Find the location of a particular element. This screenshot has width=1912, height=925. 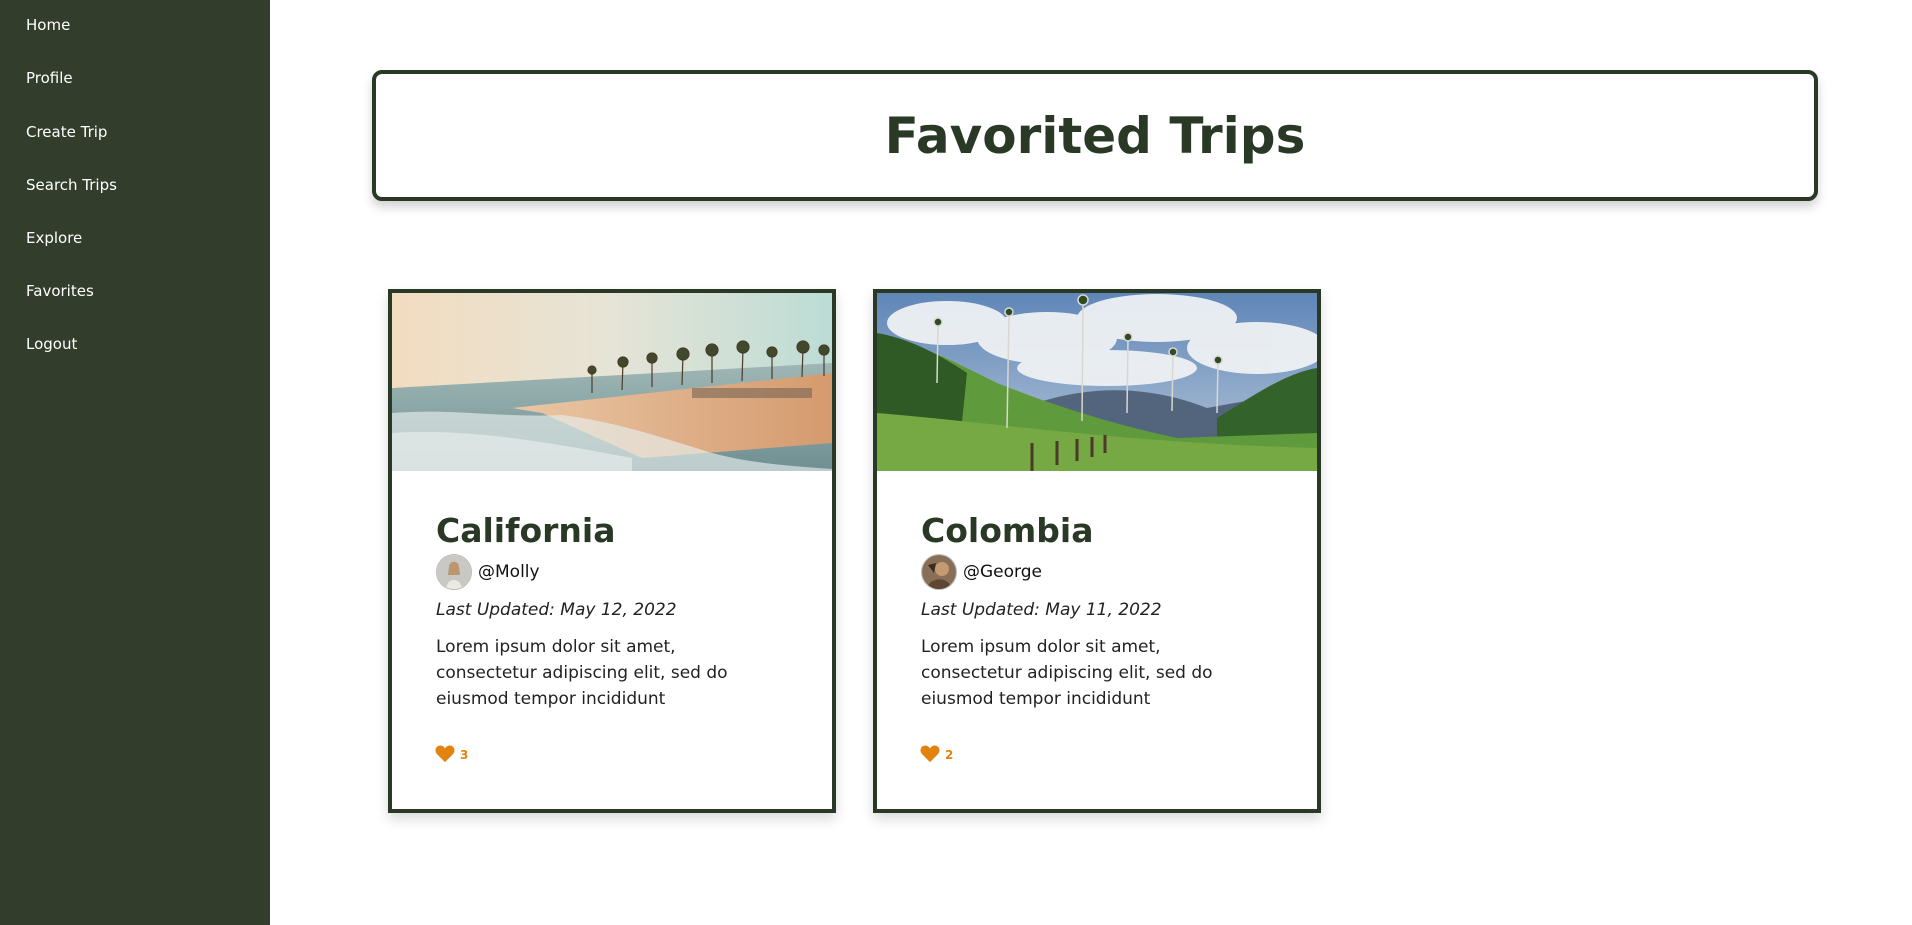

author-username: @George is located at coordinates (1002, 572).